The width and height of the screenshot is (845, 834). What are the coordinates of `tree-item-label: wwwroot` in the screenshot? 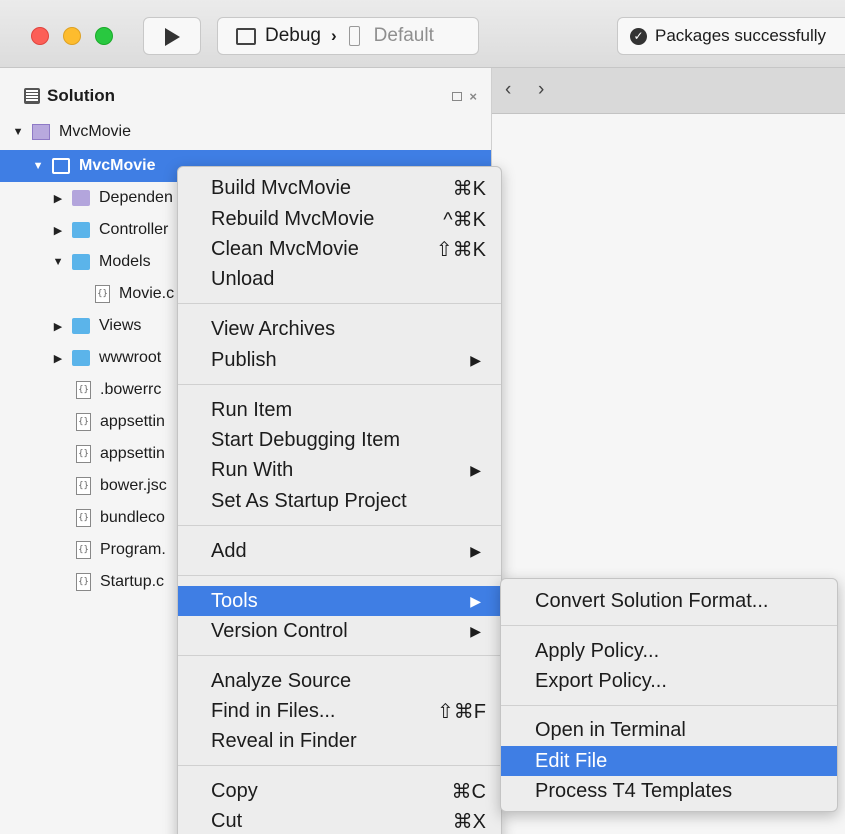 It's located at (130, 357).